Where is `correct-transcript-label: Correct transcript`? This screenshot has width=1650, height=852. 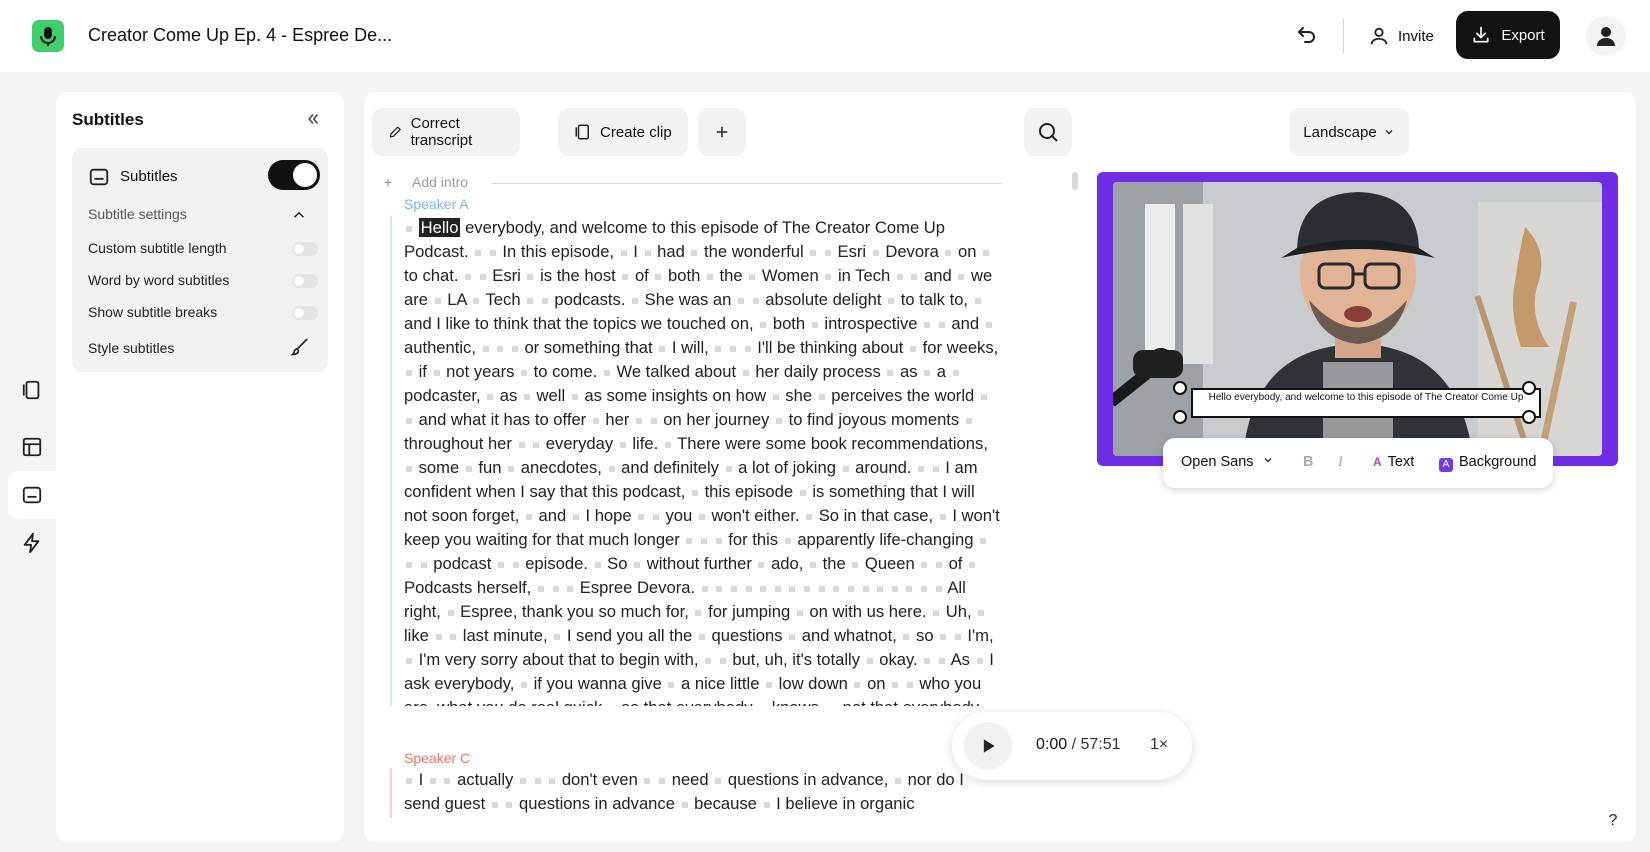
correct-transcript-label: Correct transcript is located at coordinates (441, 132).